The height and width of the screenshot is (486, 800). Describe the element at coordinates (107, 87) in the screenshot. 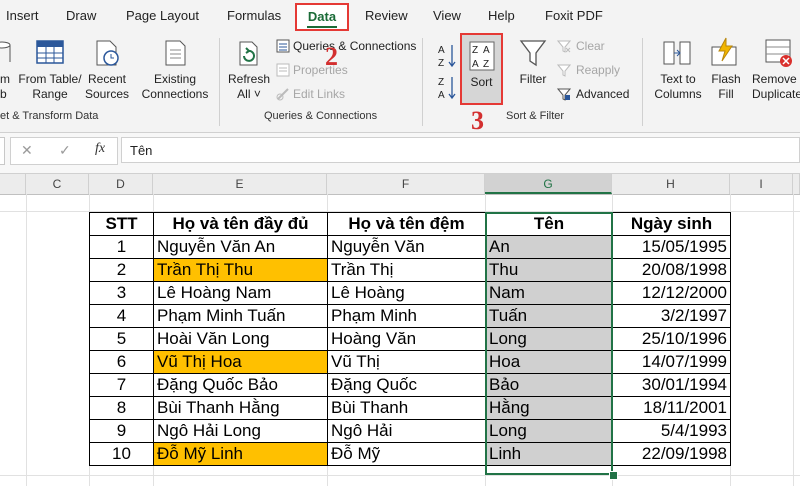

I see `recent-sources-button: Recent Sources` at that location.